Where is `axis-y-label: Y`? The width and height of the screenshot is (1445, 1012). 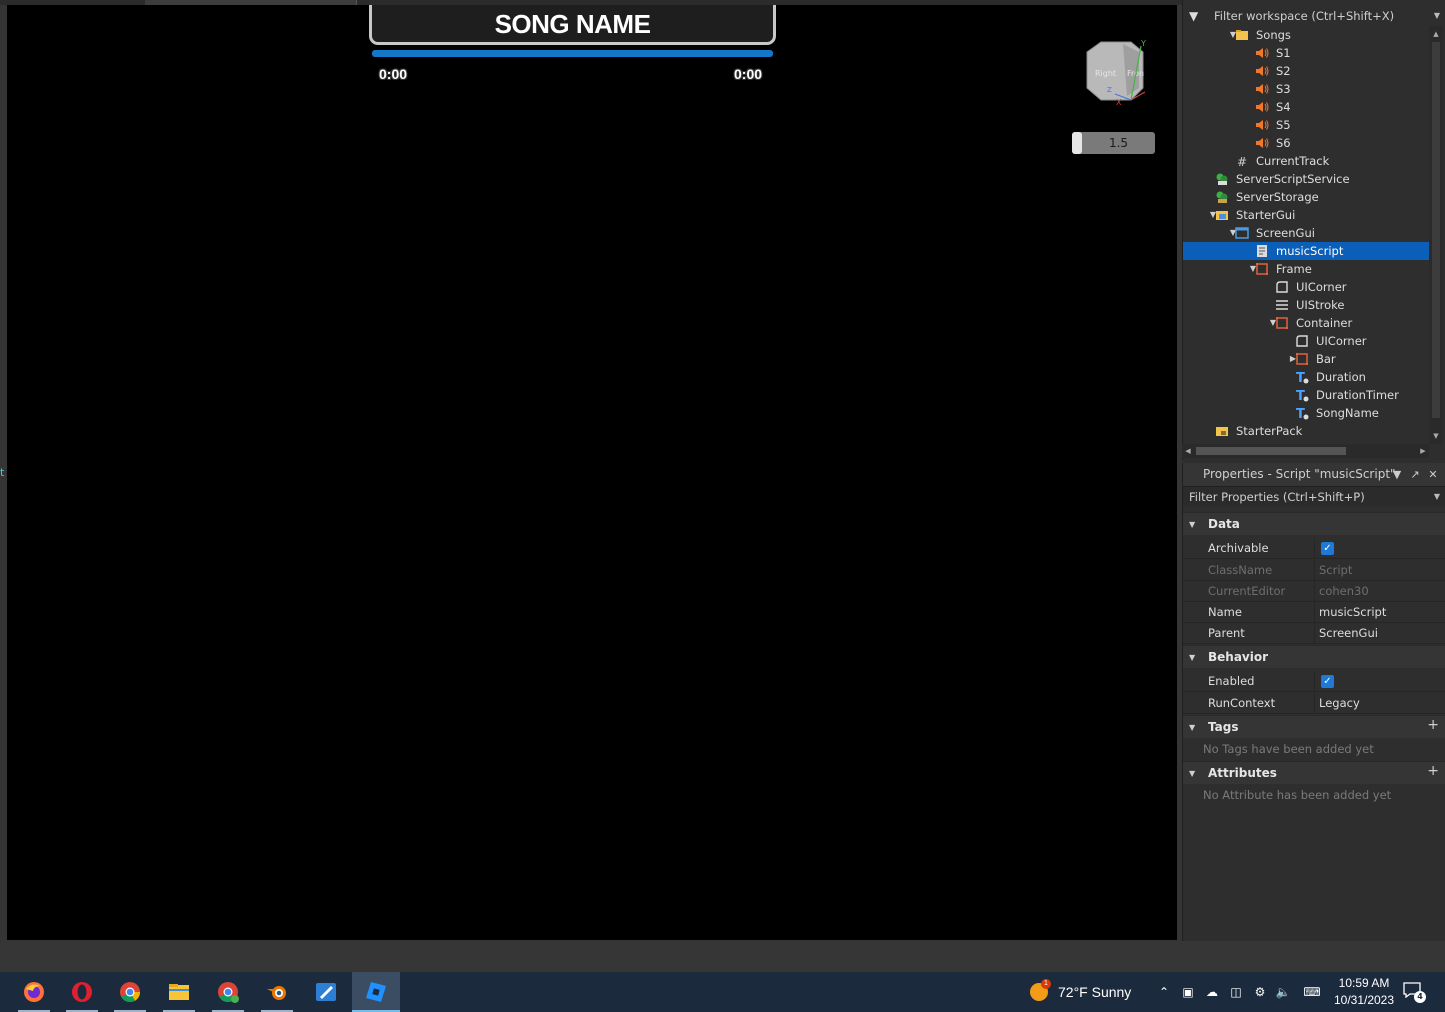
axis-y-label: Y is located at coordinates (1143, 43).